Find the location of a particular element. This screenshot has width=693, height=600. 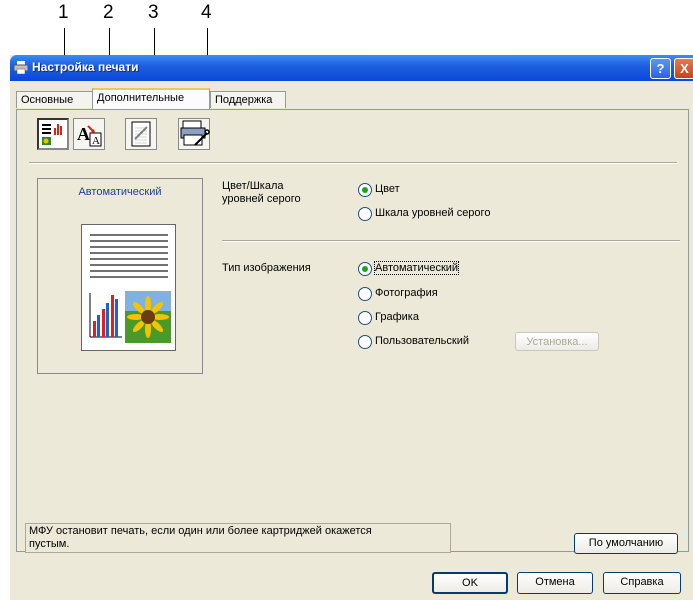

ok-button: OK is located at coordinates (470, 583).